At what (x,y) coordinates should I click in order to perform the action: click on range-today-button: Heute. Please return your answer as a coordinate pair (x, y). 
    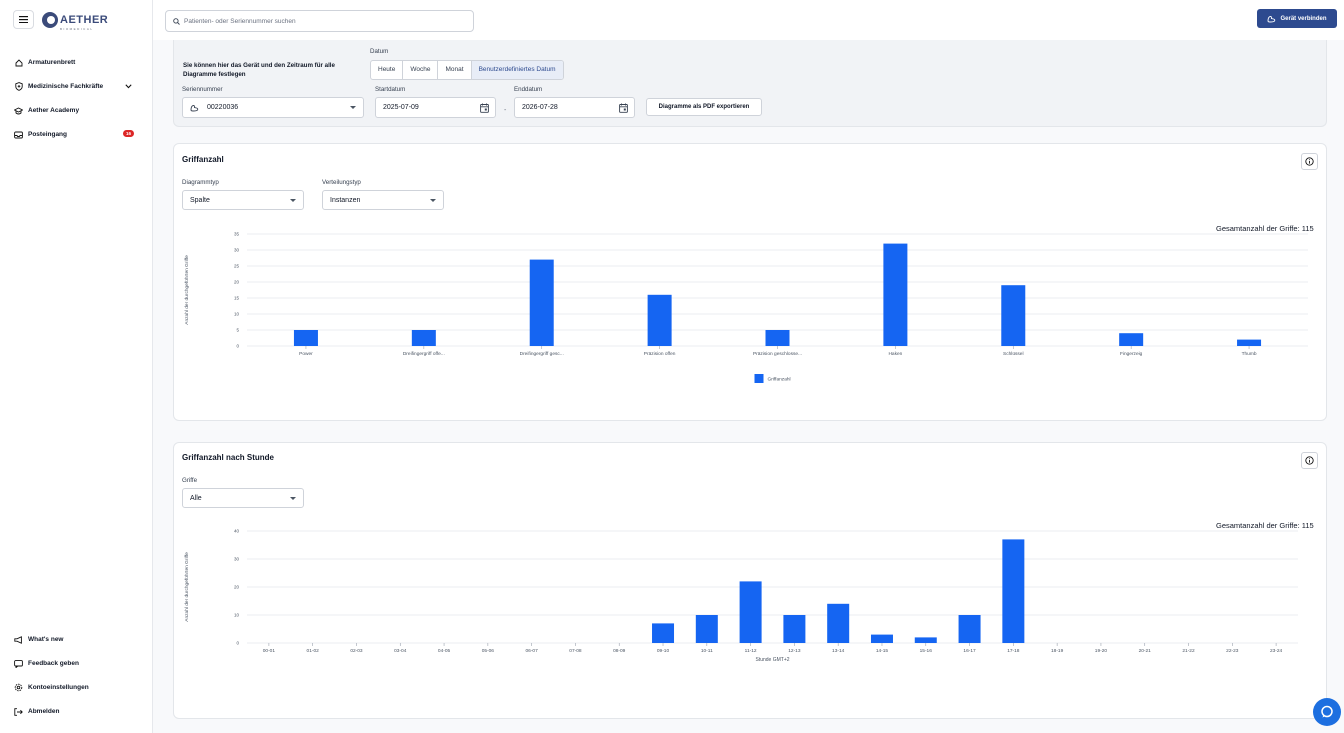
    Looking at the image, I should click on (387, 70).